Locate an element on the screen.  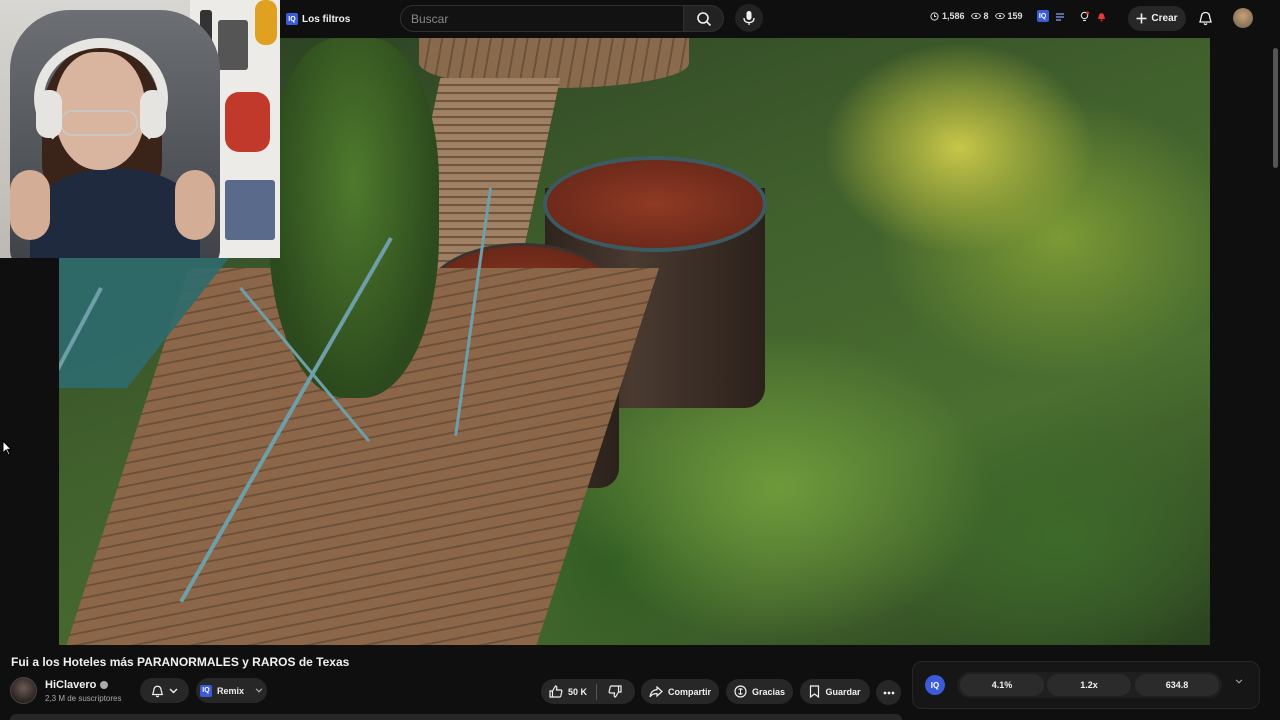
search-placeholder: Buscar is located at coordinates (430, 18).